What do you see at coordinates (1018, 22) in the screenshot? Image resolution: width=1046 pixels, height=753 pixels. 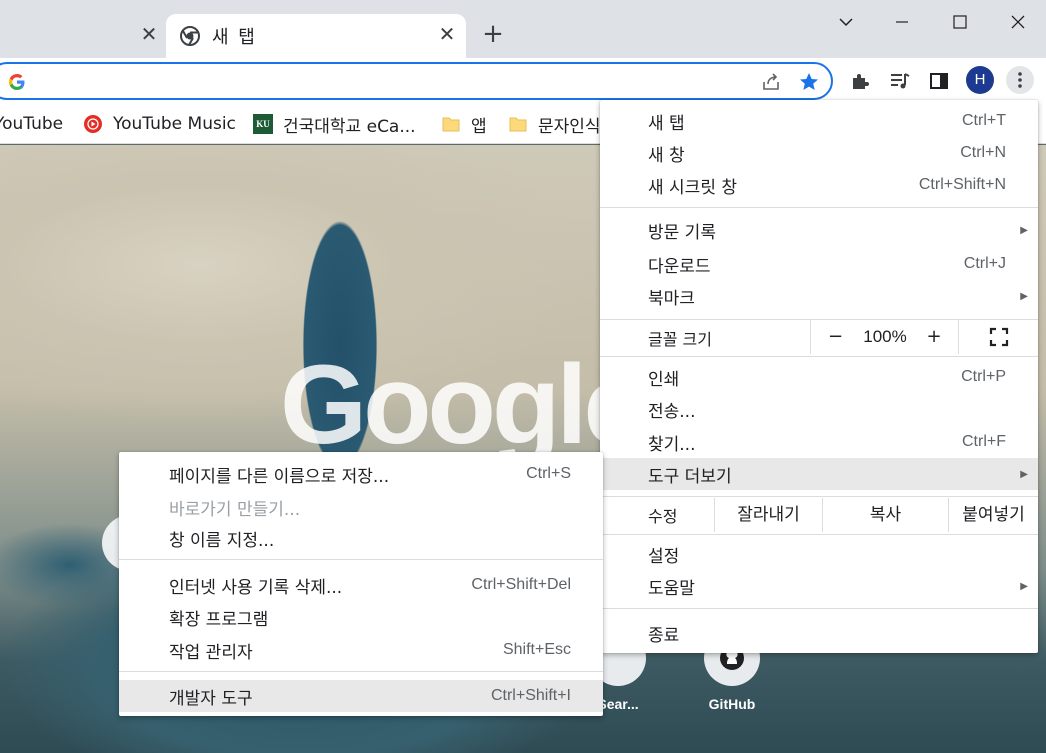 I see `window-close-icon` at bounding box center [1018, 22].